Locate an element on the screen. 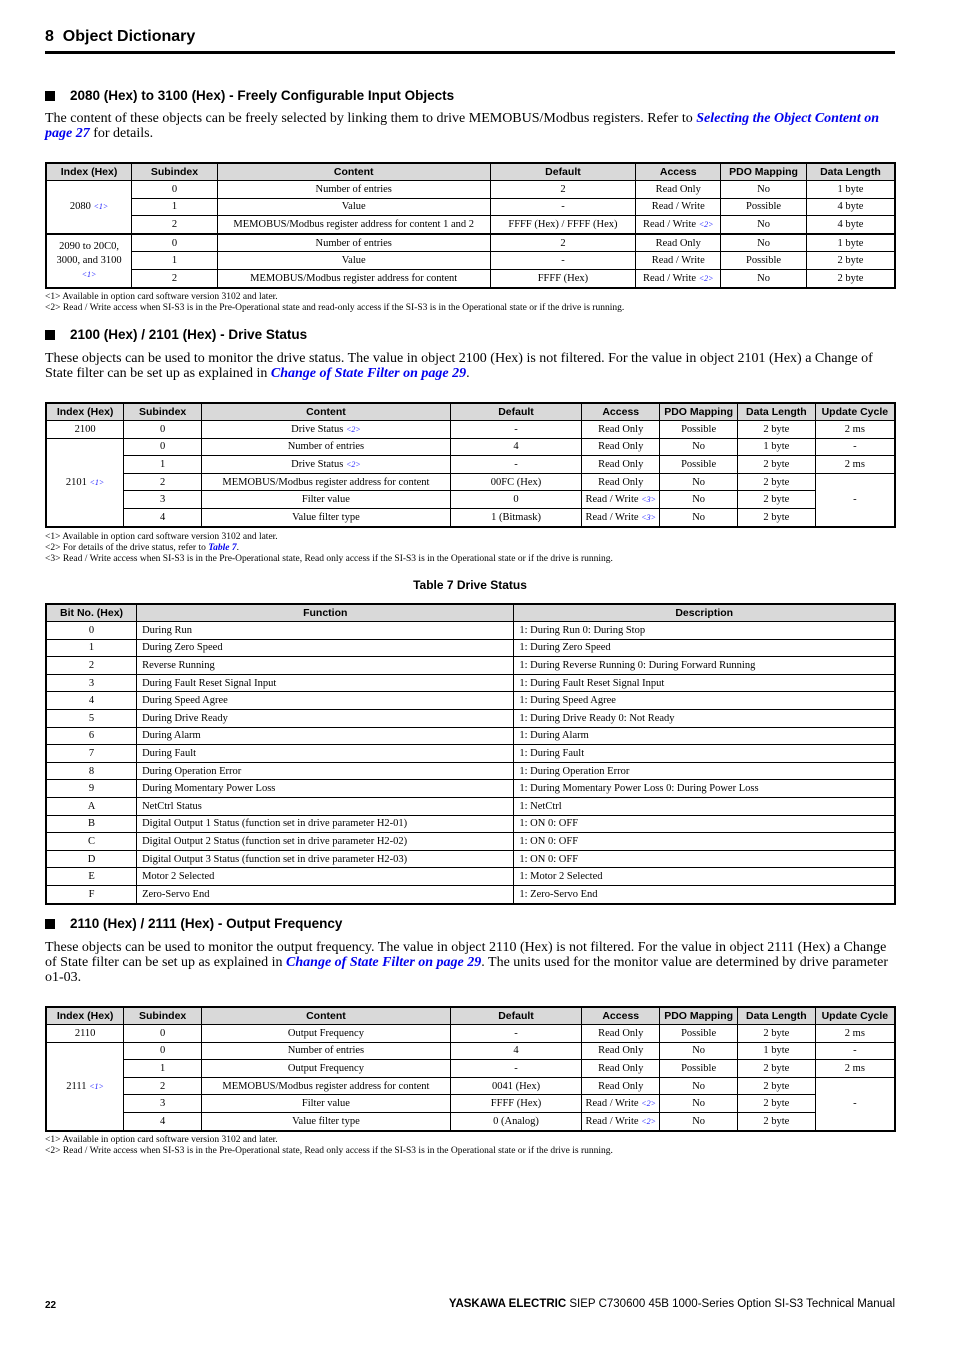  access-value: Read / Write is located at coordinates (612, 500).